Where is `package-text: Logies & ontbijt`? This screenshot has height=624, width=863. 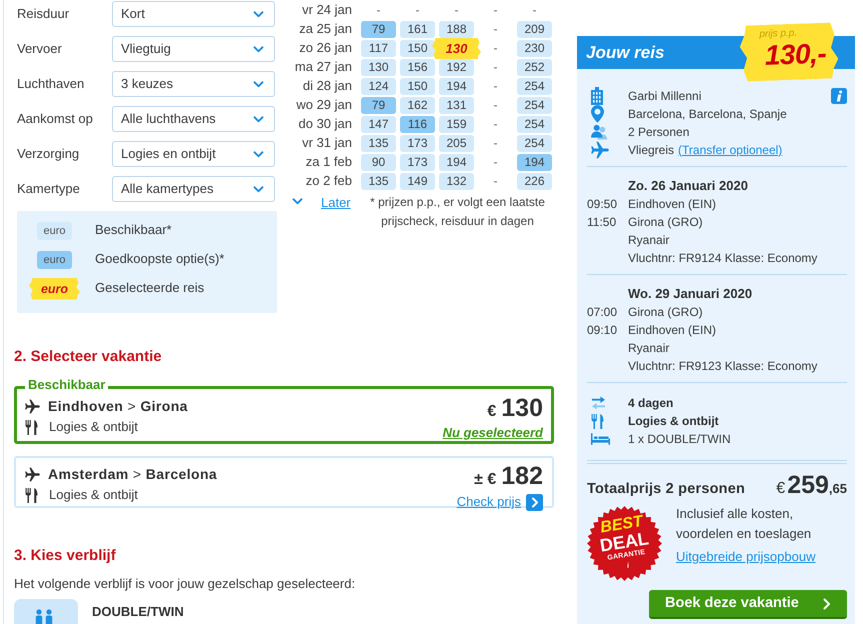 package-text: Logies & ontbijt is located at coordinates (673, 421).